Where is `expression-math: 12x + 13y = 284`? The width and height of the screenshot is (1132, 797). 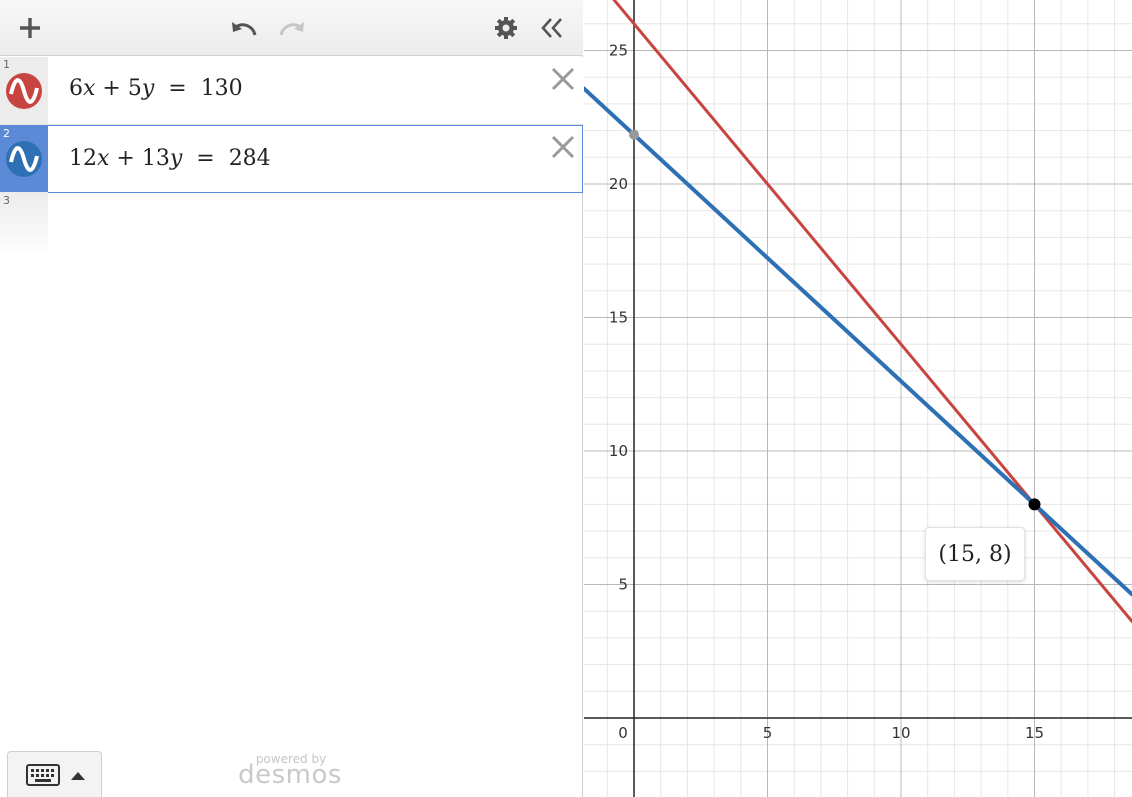 expression-math: 12x + 13y = 284 is located at coordinates (170, 158).